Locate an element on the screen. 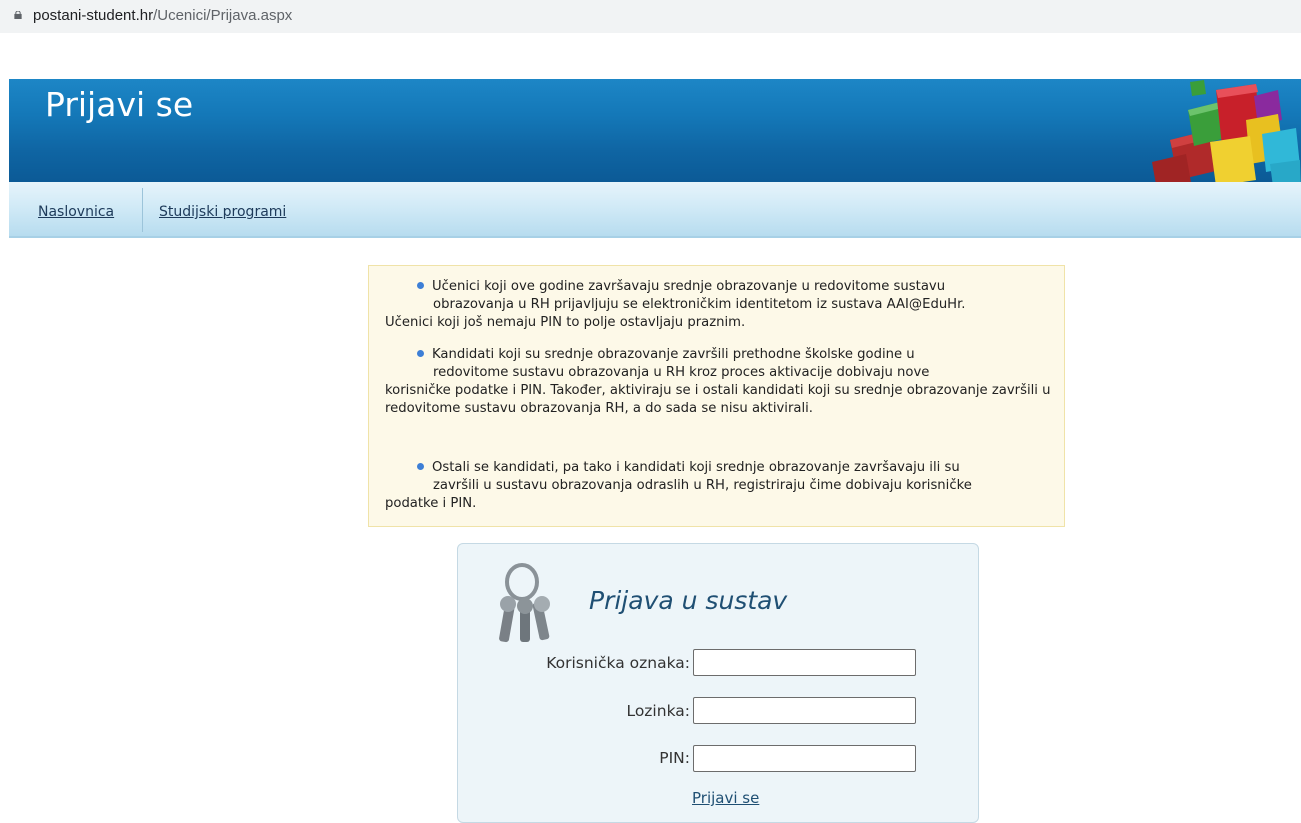 The width and height of the screenshot is (1301, 823). nav-link-naslovnica: Naslovnica is located at coordinates (76, 212).